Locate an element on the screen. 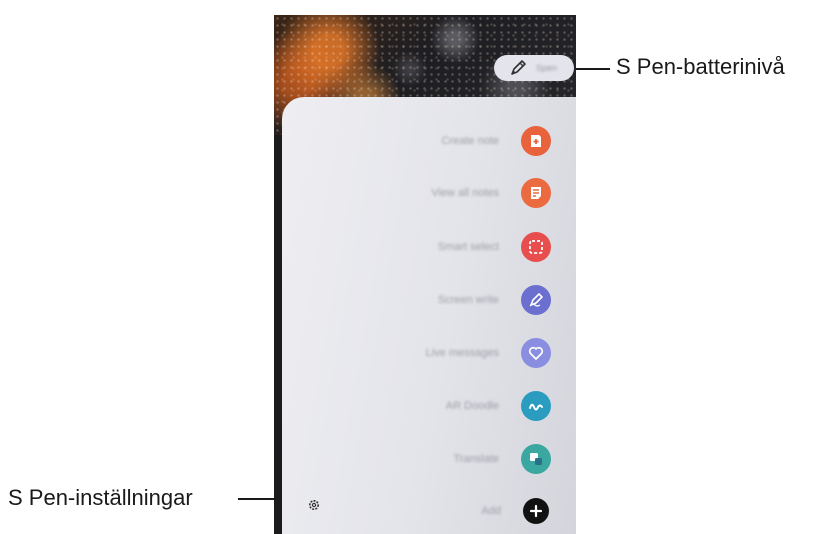 Image resolution: width=822 pixels, height=534 pixels. menu-item-view-notes: View all notes is located at coordinates (491, 193).